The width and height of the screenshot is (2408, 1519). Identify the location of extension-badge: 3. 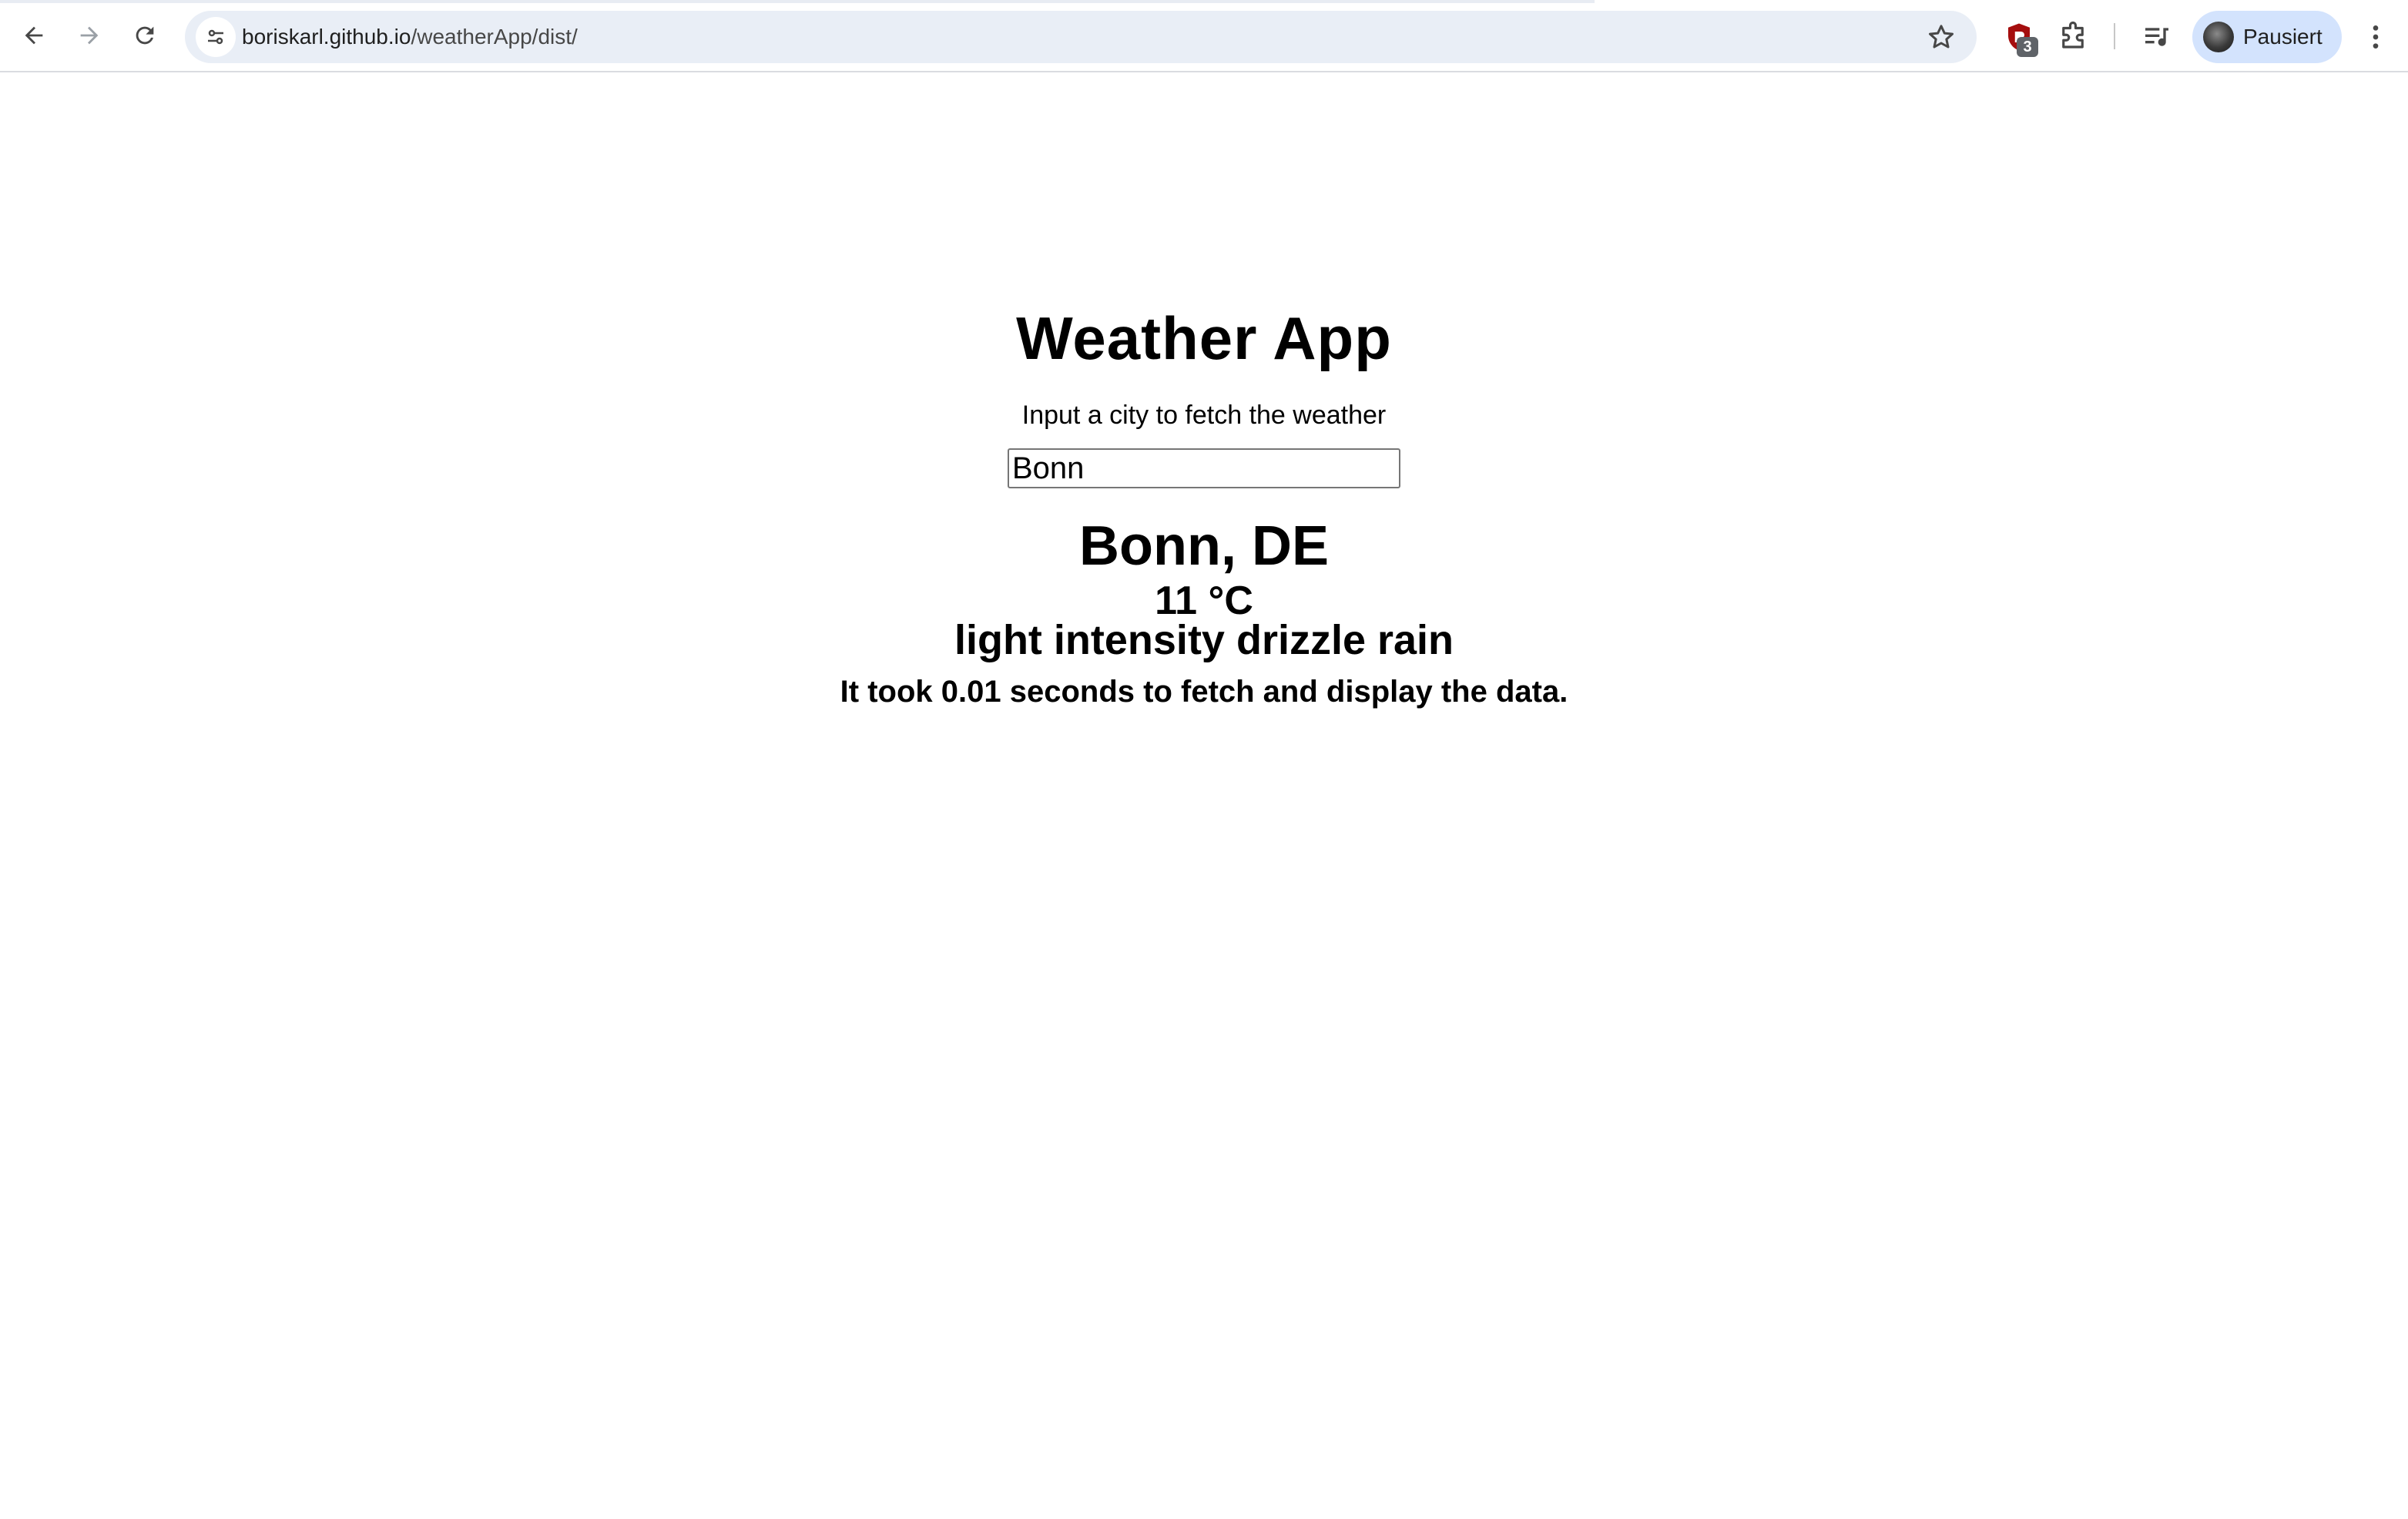
(2027, 47).